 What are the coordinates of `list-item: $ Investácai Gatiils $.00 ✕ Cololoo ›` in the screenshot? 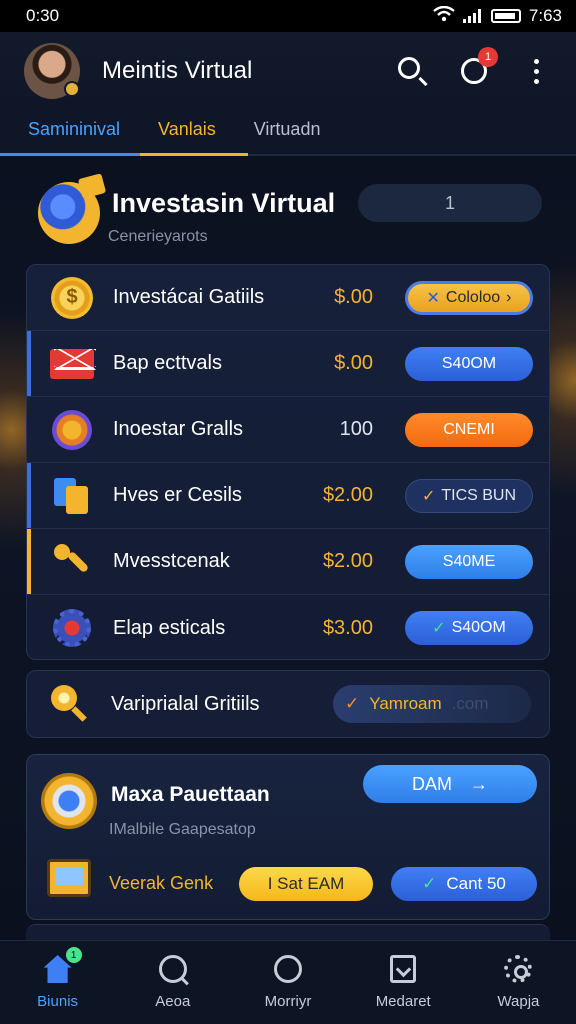 It's located at (288, 298).